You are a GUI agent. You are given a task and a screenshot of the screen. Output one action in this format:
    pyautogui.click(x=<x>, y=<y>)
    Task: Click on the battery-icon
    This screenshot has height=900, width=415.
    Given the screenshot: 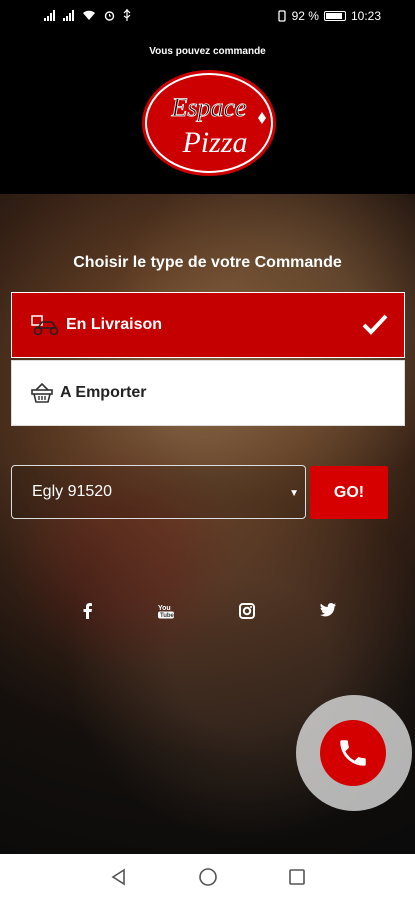 What is the action you would take?
    pyautogui.click(x=334, y=16)
    